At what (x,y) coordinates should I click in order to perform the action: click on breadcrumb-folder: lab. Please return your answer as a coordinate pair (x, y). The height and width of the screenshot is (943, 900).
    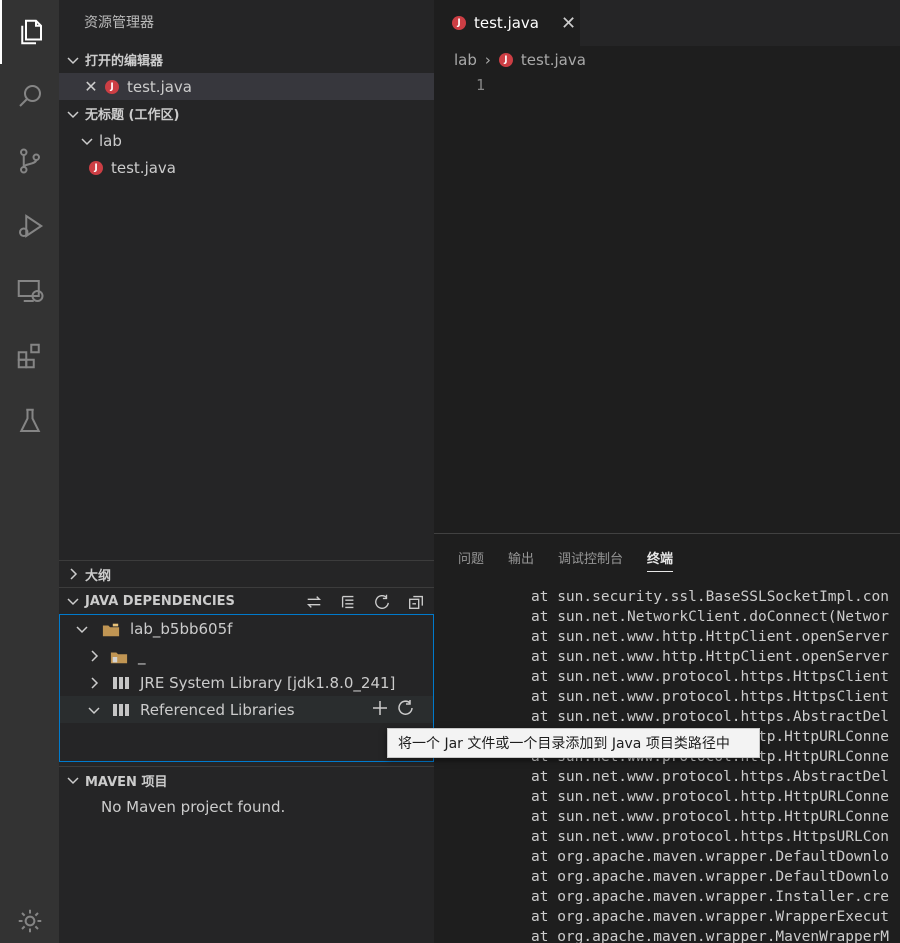
    Looking at the image, I should click on (465, 60).